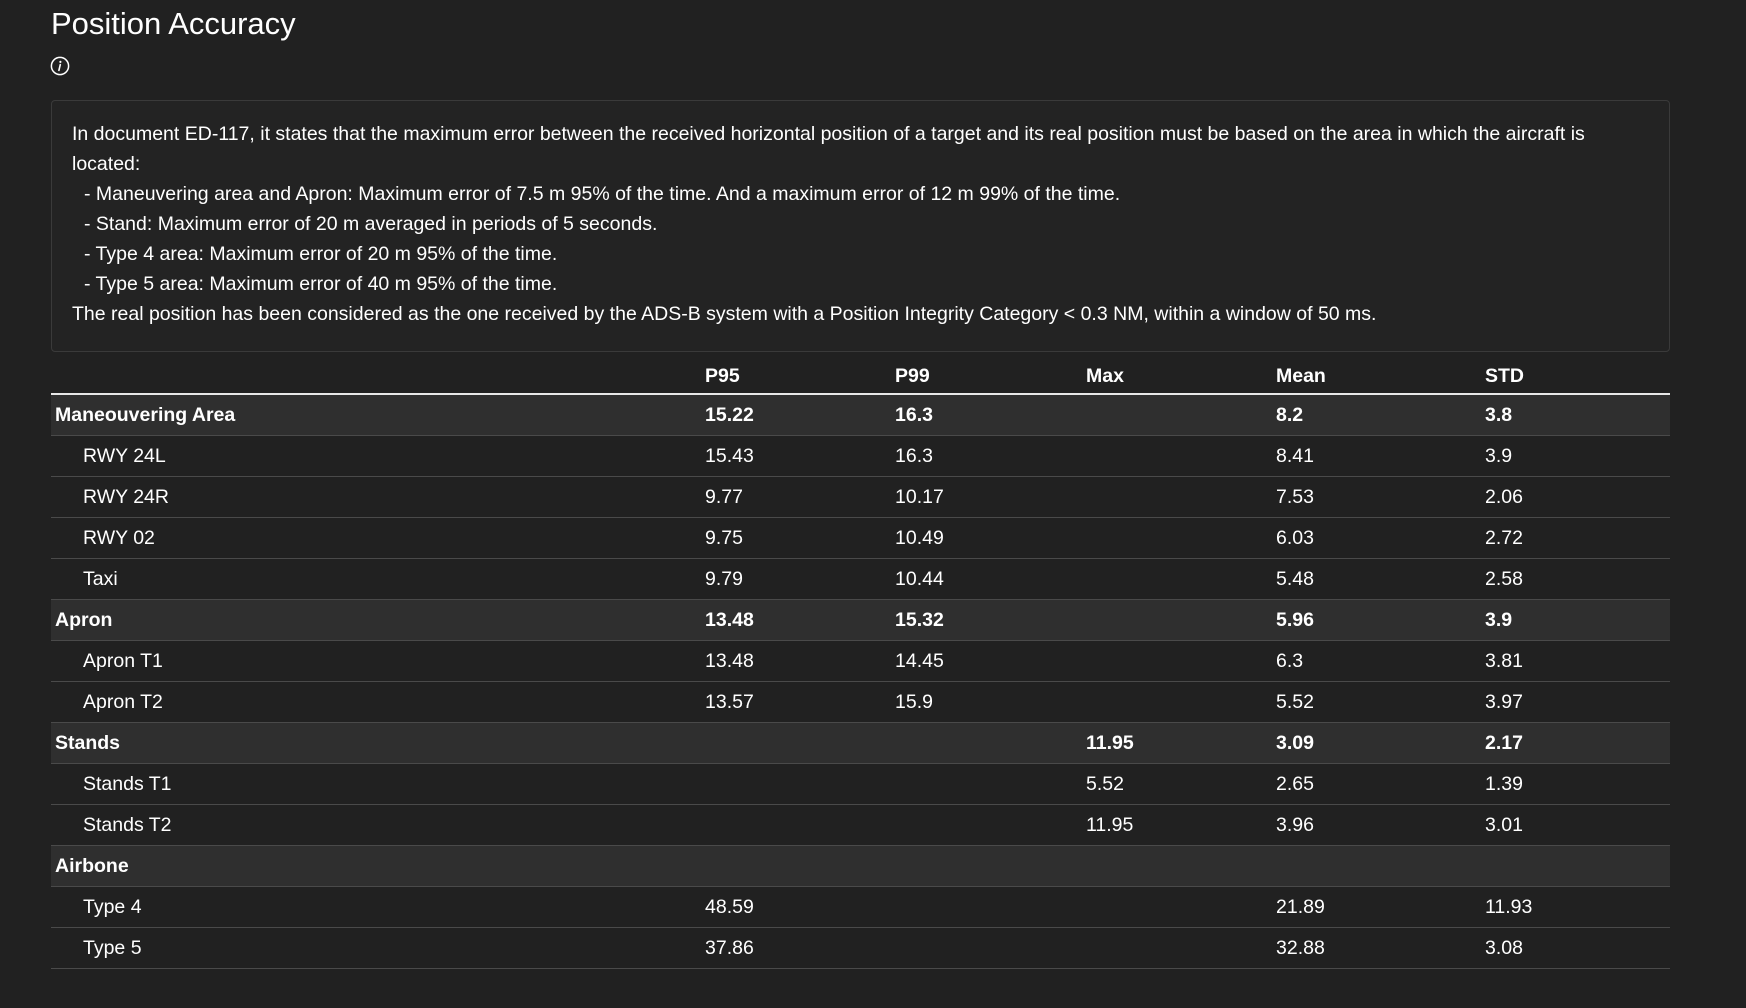 Image resolution: width=1746 pixels, height=1008 pixels. Describe the element at coordinates (378, 948) in the screenshot. I see `cell-area: Type 5` at that location.